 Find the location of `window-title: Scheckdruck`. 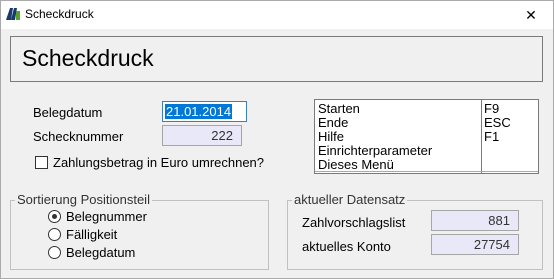

window-title: Scheckdruck is located at coordinates (59, 14).